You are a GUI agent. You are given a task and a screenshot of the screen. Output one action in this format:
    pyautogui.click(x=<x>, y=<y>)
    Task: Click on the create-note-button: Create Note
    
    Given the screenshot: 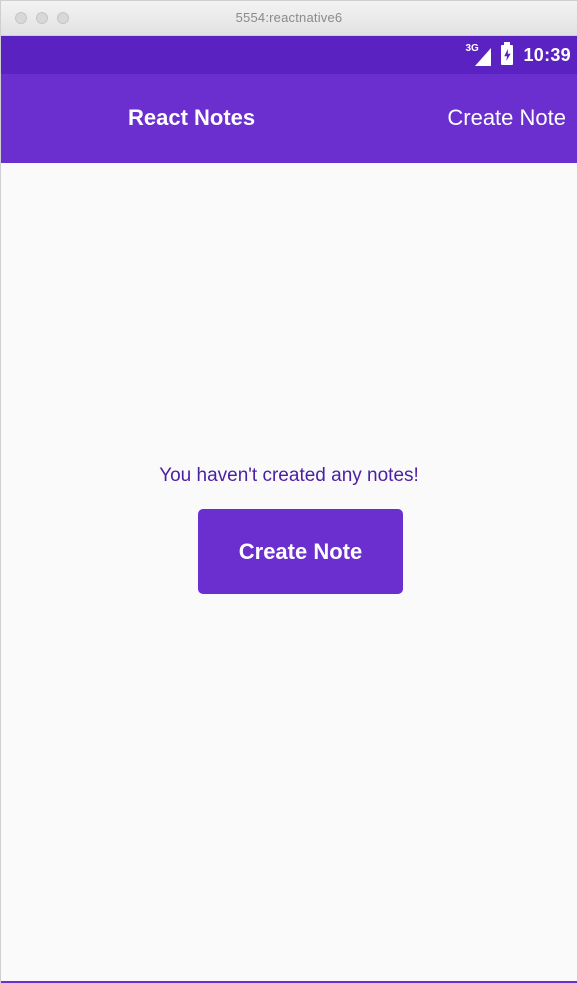 What is the action you would take?
    pyautogui.click(x=300, y=551)
    